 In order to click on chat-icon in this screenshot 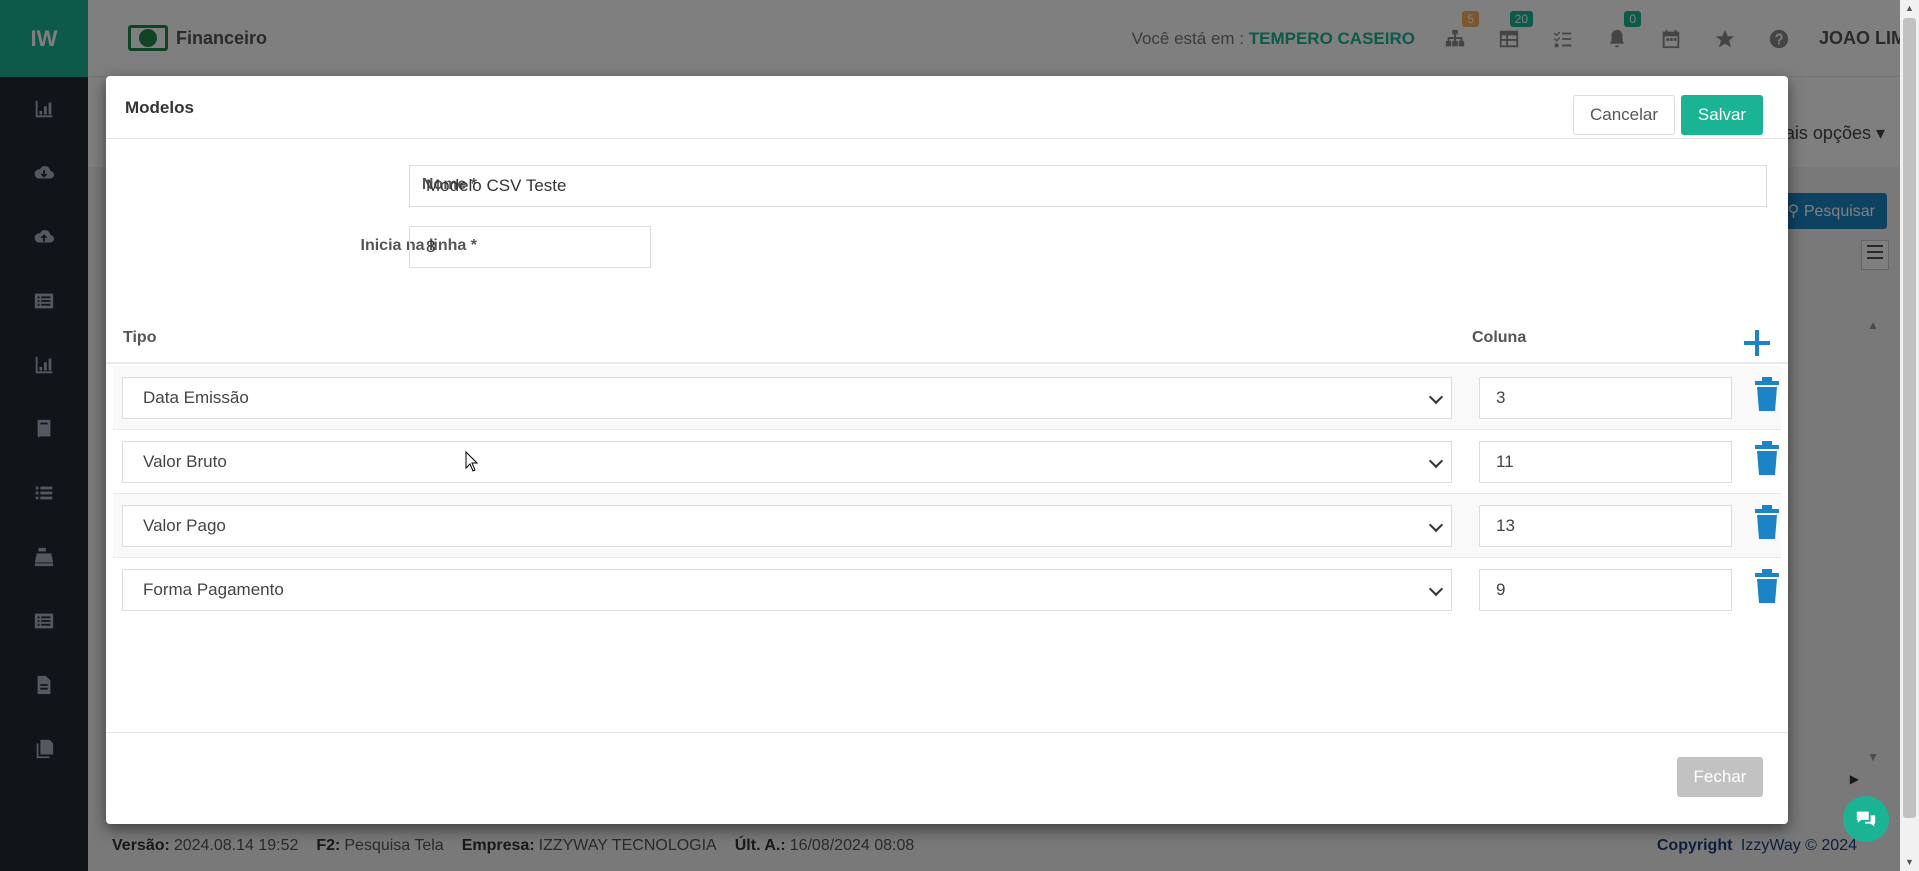, I will do `click(1866, 819)`.